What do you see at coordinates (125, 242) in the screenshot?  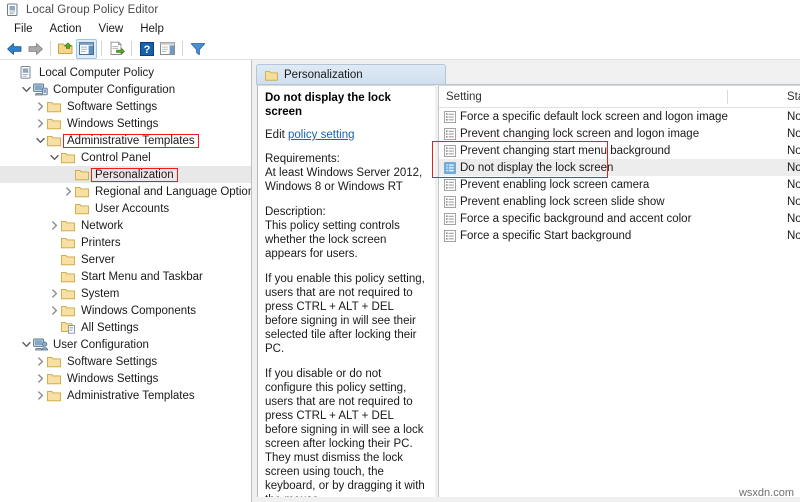 I see `tree-node-printers: Printers` at bounding box center [125, 242].